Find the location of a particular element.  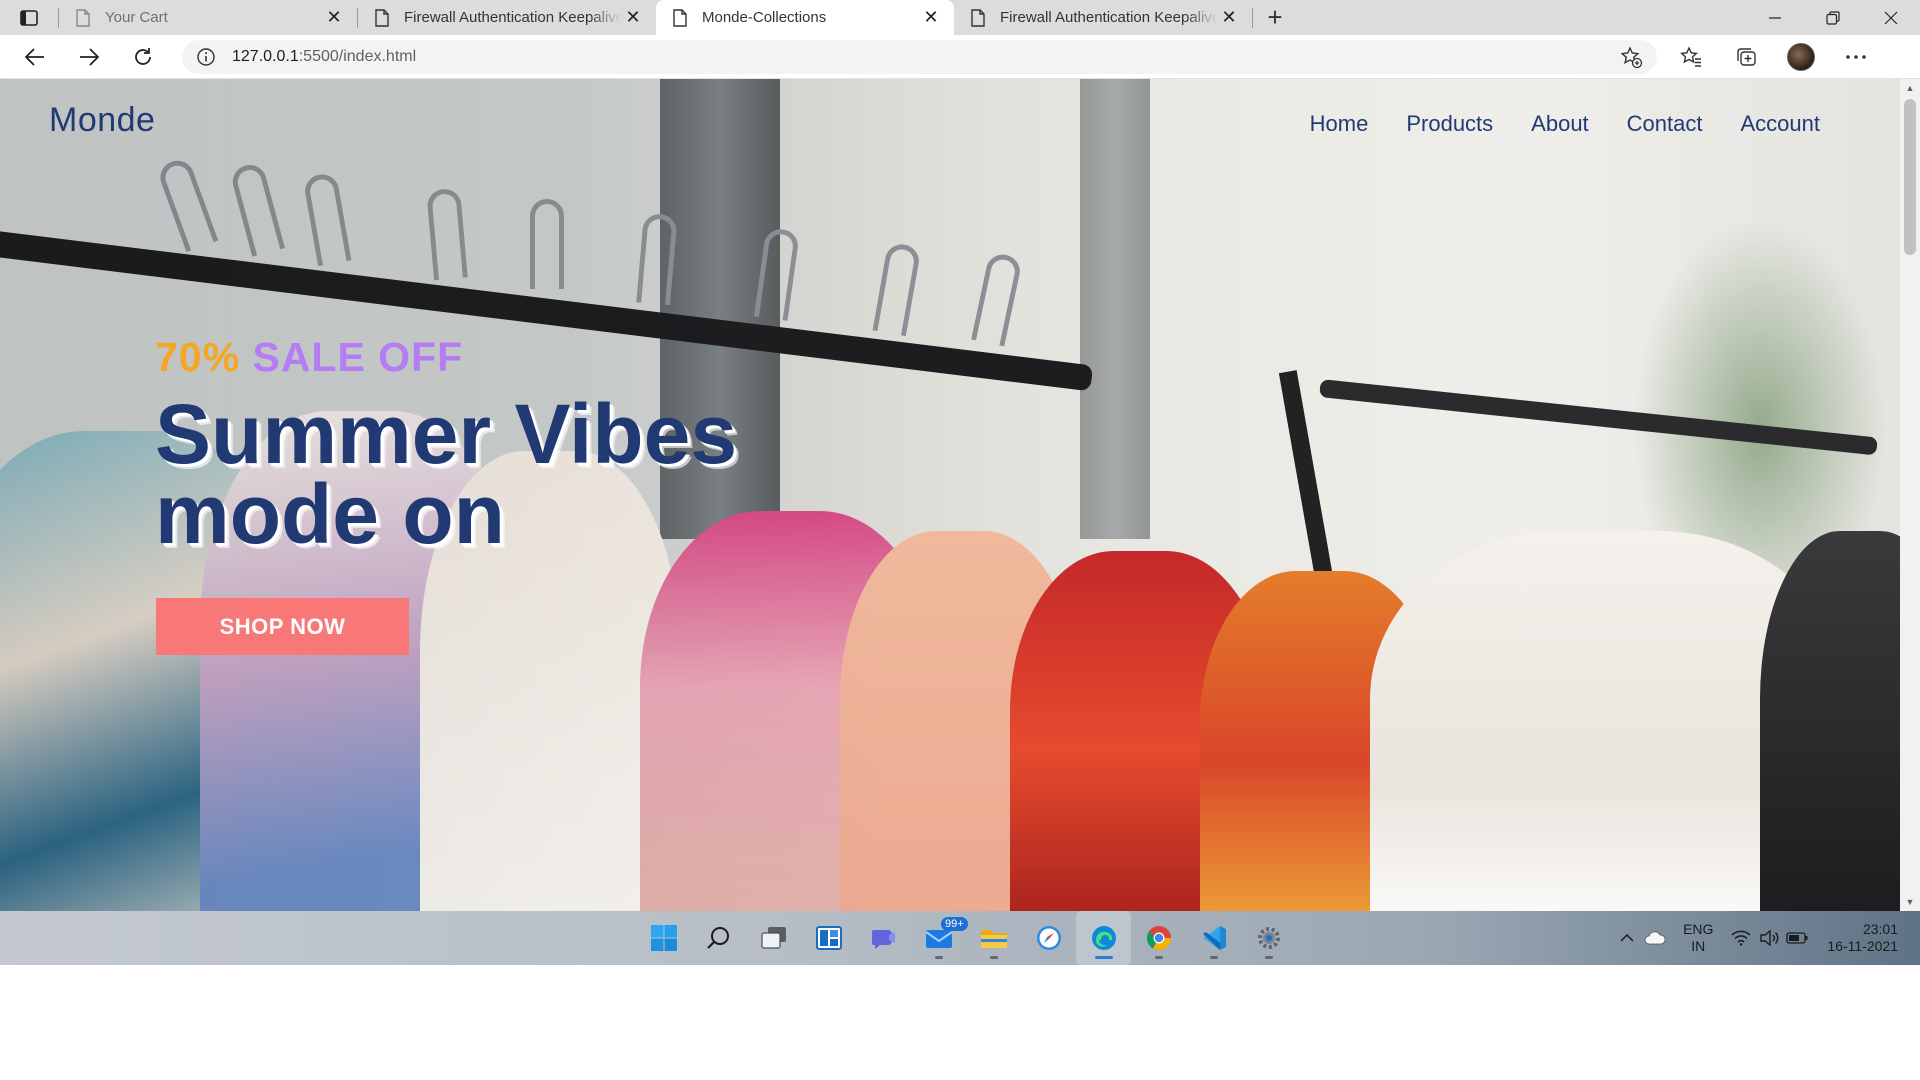

volume-icon is located at coordinates (1769, 938).